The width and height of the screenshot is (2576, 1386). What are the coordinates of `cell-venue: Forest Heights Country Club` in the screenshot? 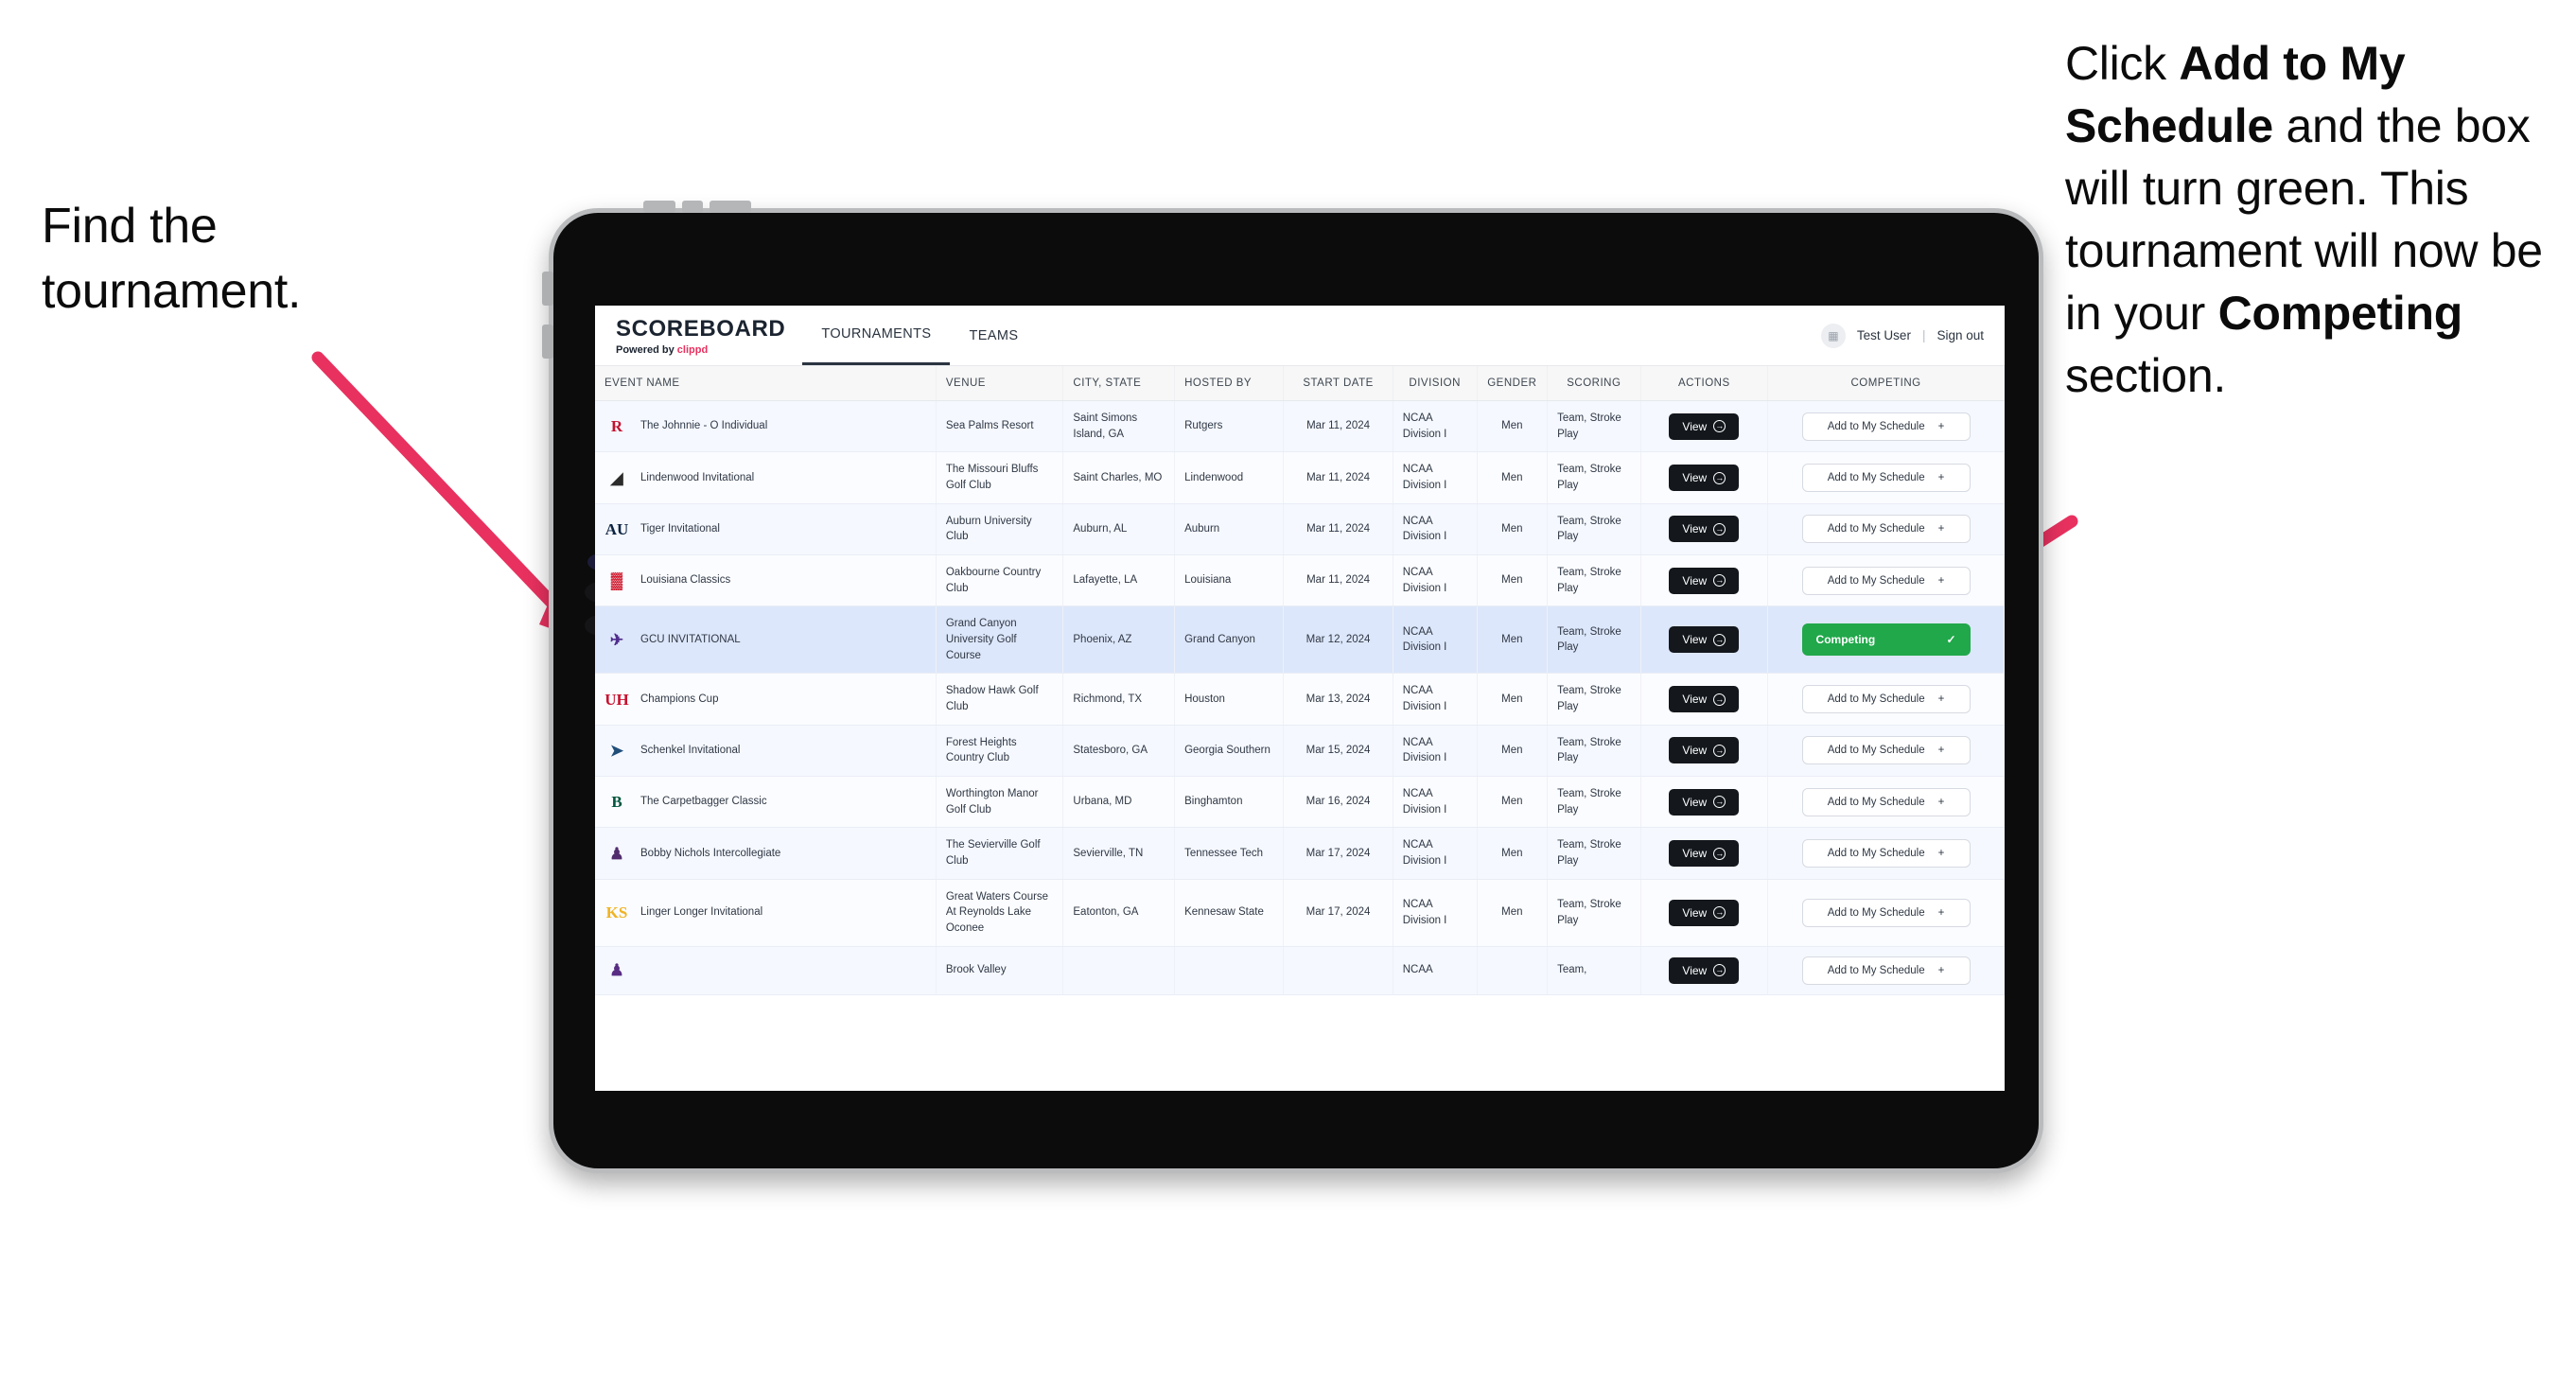 It's located at (1000, 751).